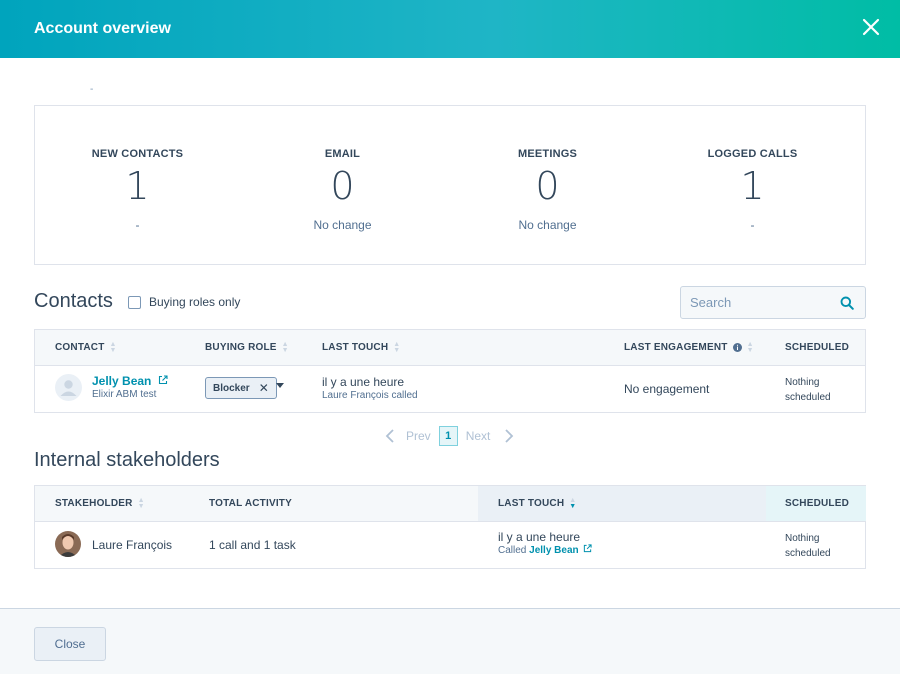  What do you see at coordinates (280, 385) in the screenshot?
I see `chevron-down-icon` at bounding box center [280, 385].